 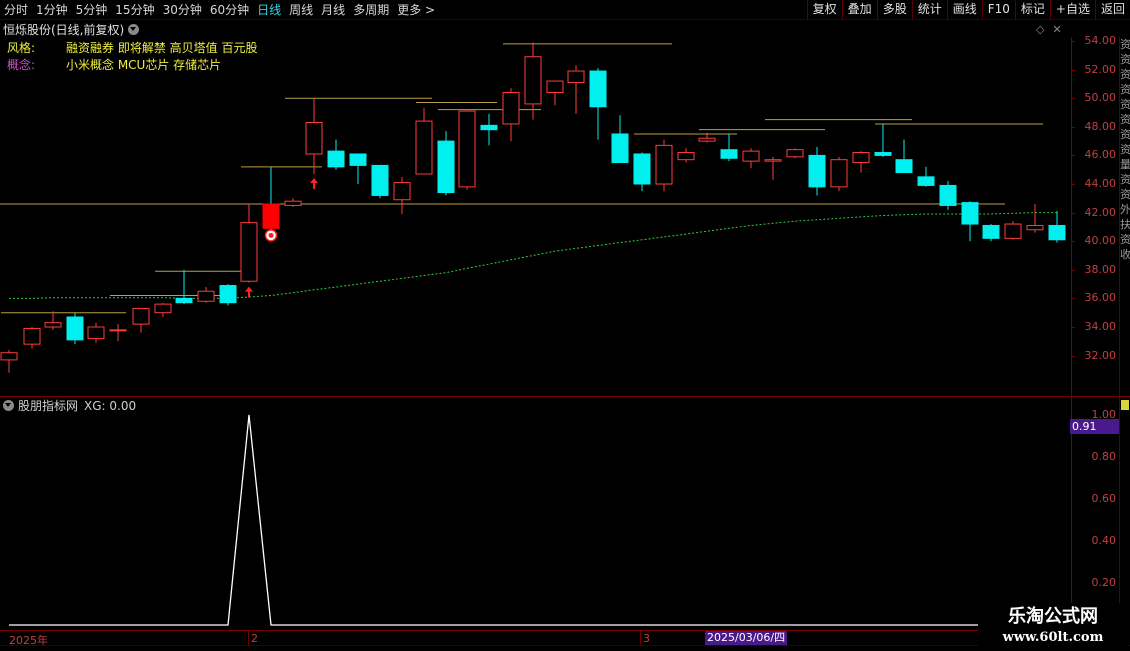 I want to click on period-tab: 15分钟, so click(x=134, y=10).